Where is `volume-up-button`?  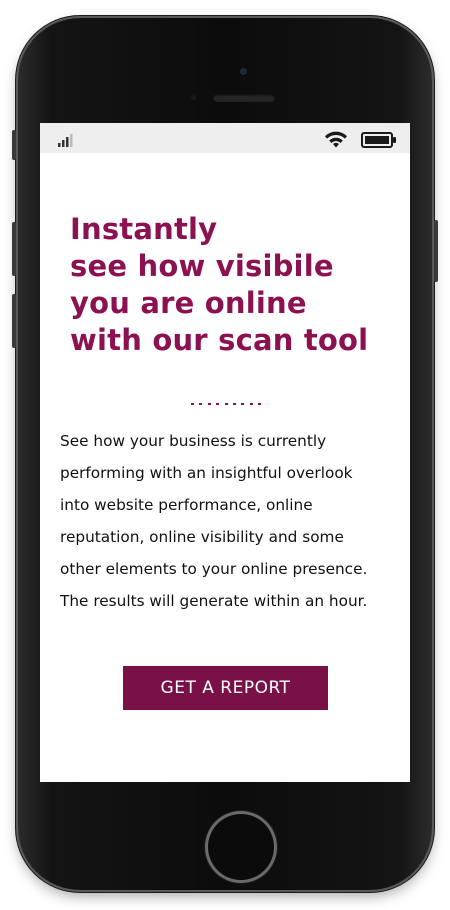
volume-up-button is located at coordinates (14, 249).